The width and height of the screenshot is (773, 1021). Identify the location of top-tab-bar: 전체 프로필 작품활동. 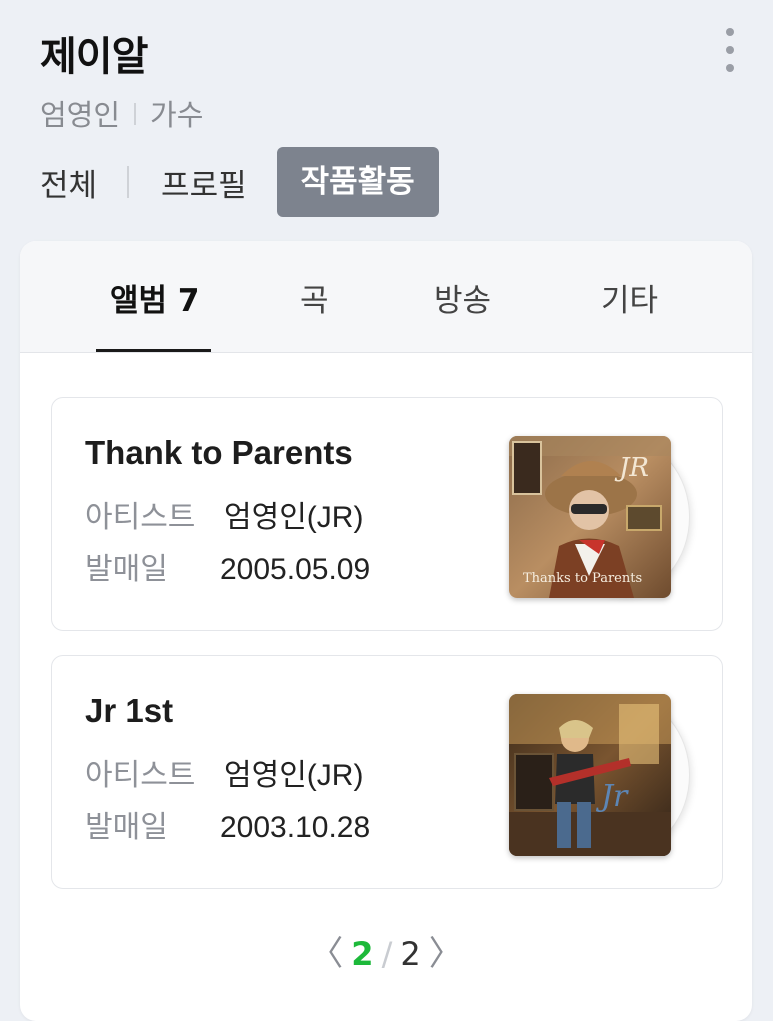
(239, 182).